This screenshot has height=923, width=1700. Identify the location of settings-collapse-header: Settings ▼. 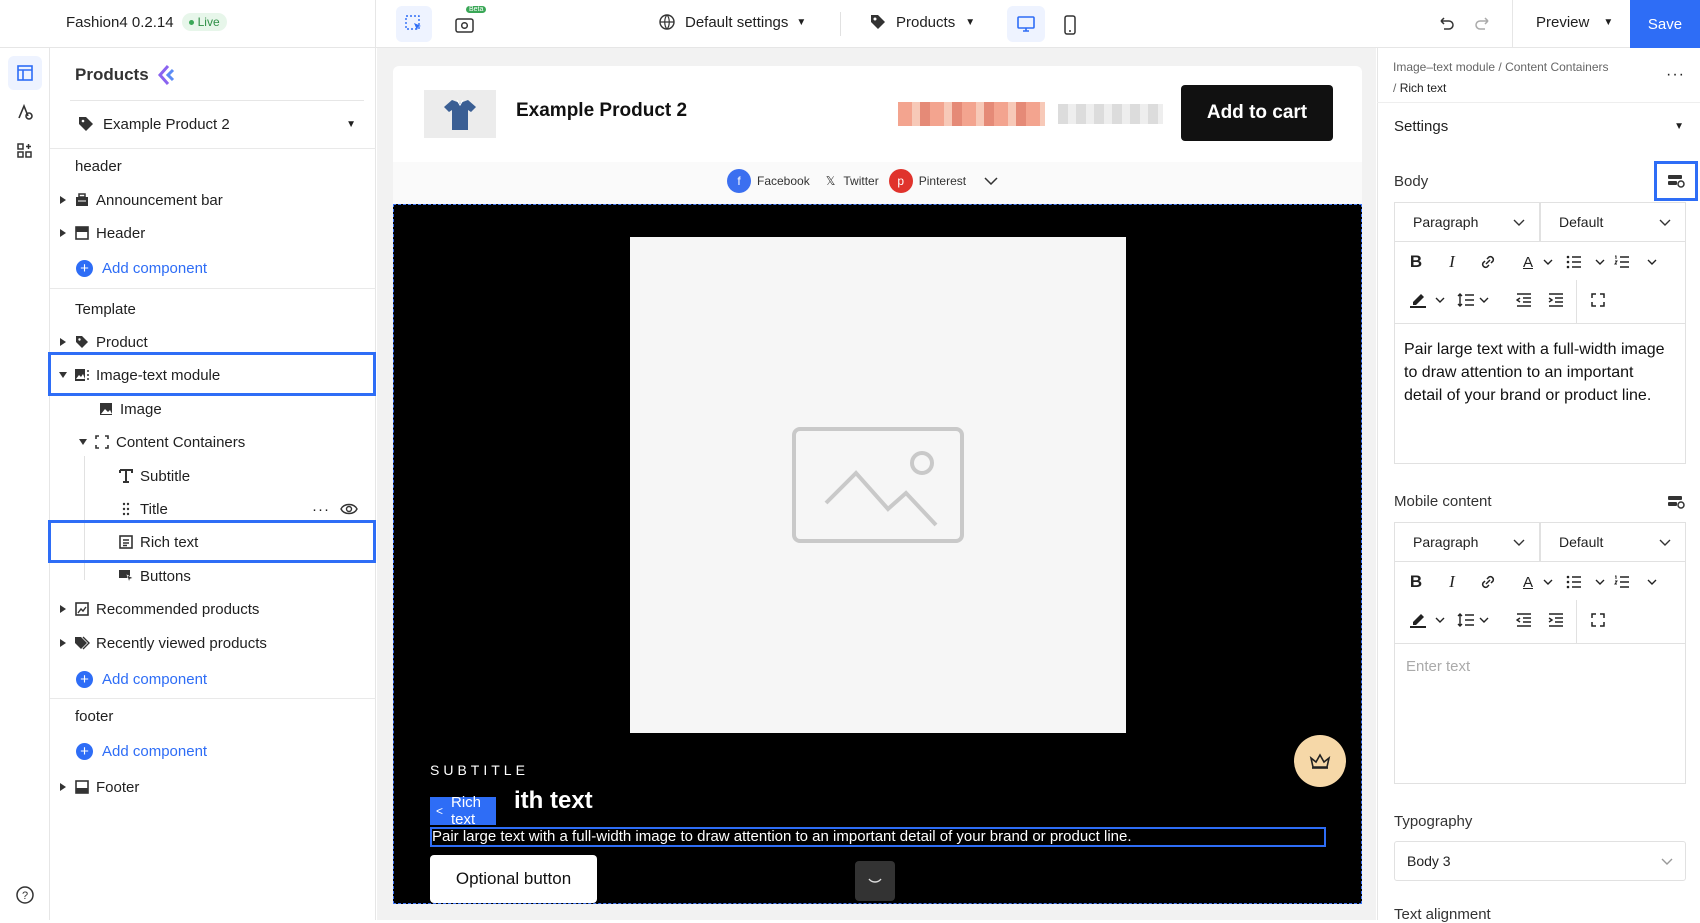
(1539, 126).